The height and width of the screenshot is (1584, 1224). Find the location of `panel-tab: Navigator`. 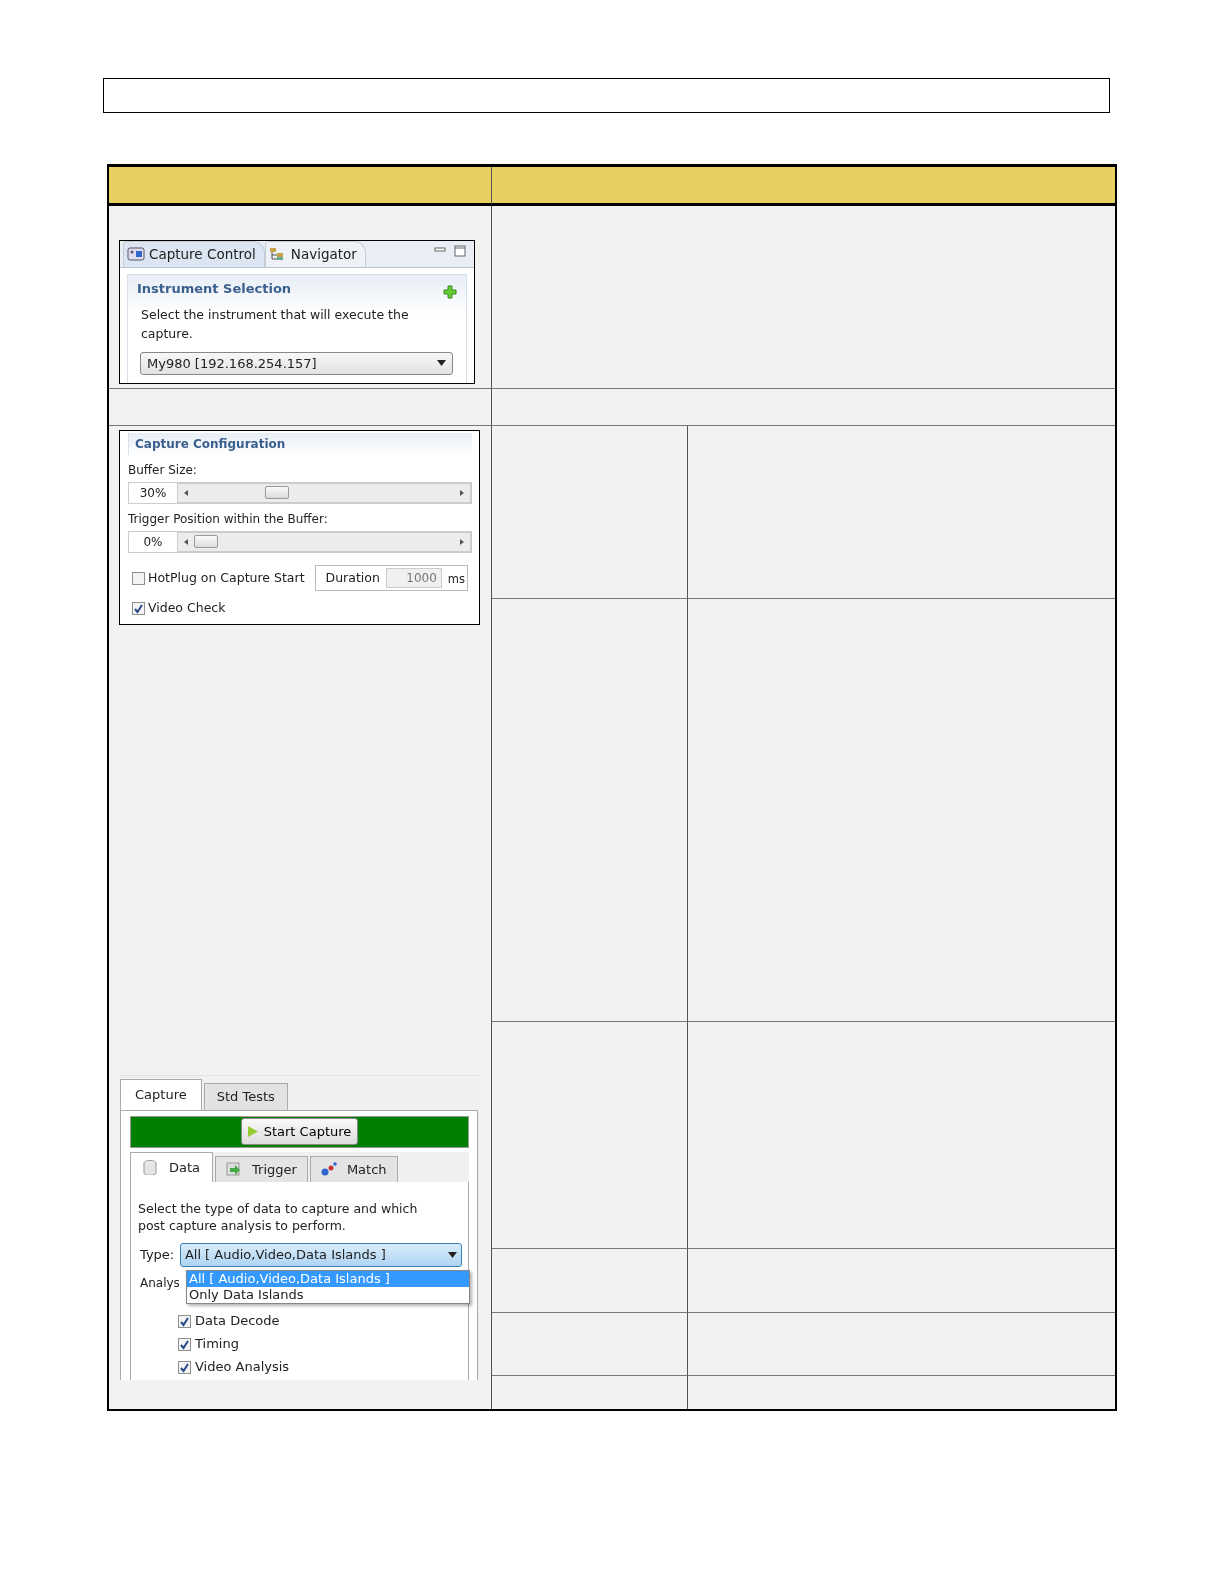

panel-tab: Navigator is located at coordinates (315, 253).